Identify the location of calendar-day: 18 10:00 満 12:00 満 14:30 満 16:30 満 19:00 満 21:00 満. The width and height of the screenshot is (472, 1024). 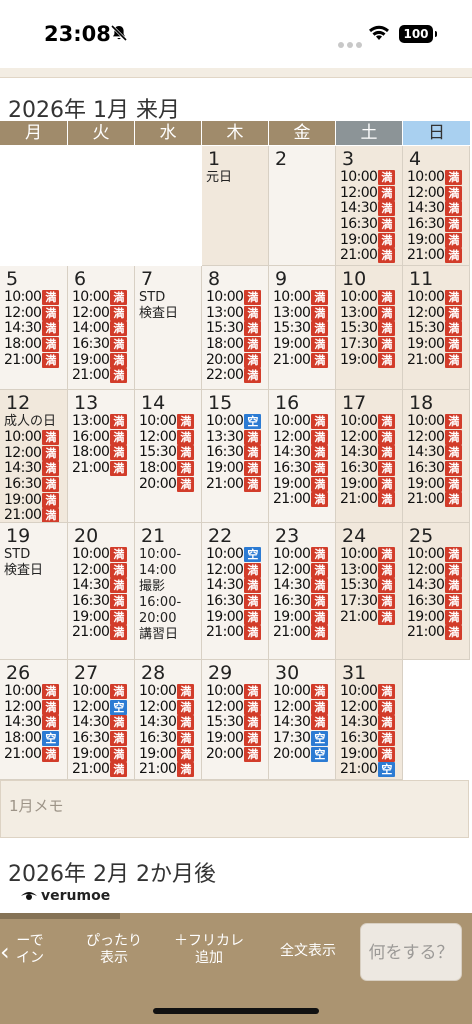
(436, 456).